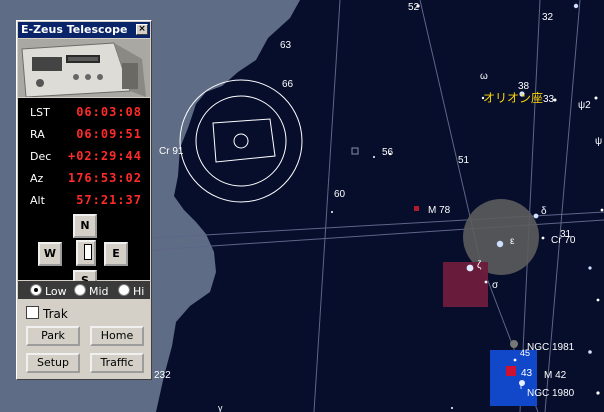 The height and width of the screenshot is (412, 604). Describe the element at coordinates (416, 208) in the screenshot. I see `m78-marker` at that location.